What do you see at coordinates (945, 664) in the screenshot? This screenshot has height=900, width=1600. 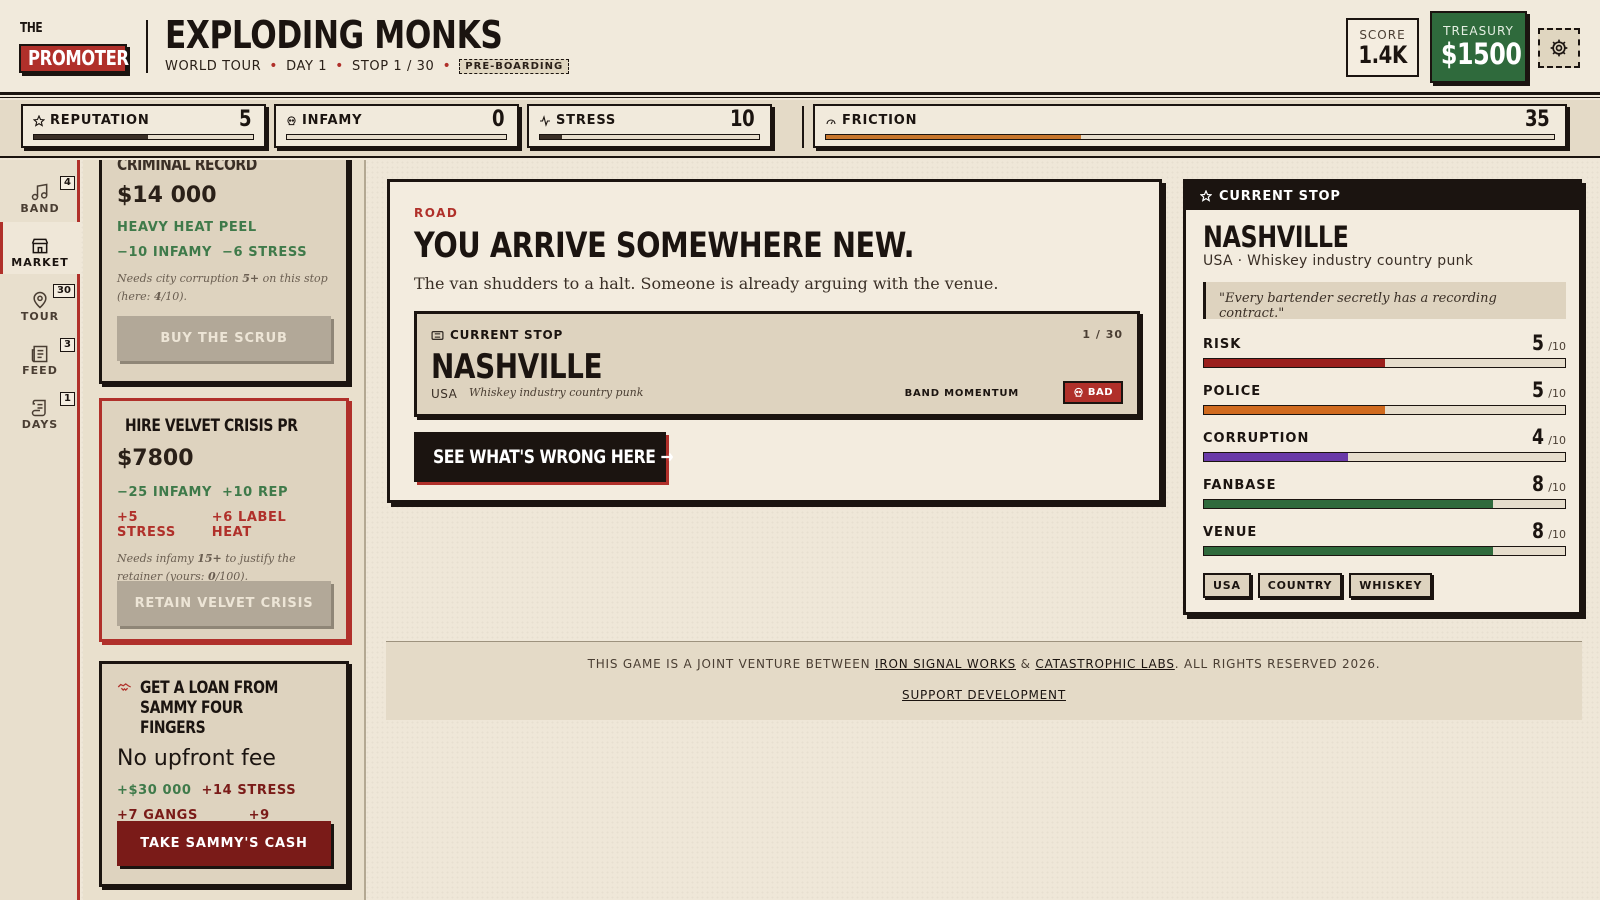 I see `iron-signal-works-link: IRON SIGNAL WORKS` at bounding box center [945, 664].